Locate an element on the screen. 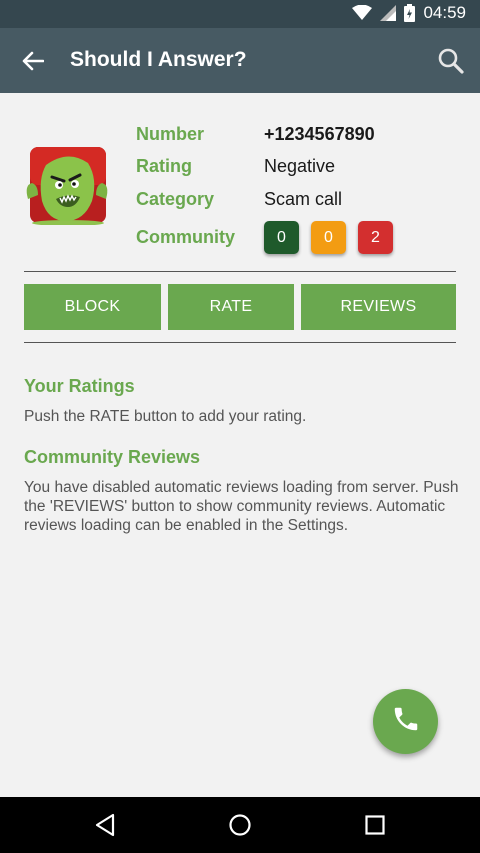 This screenshot has height=853, width=480. community-label: Community is located at coordinates (185, 237).